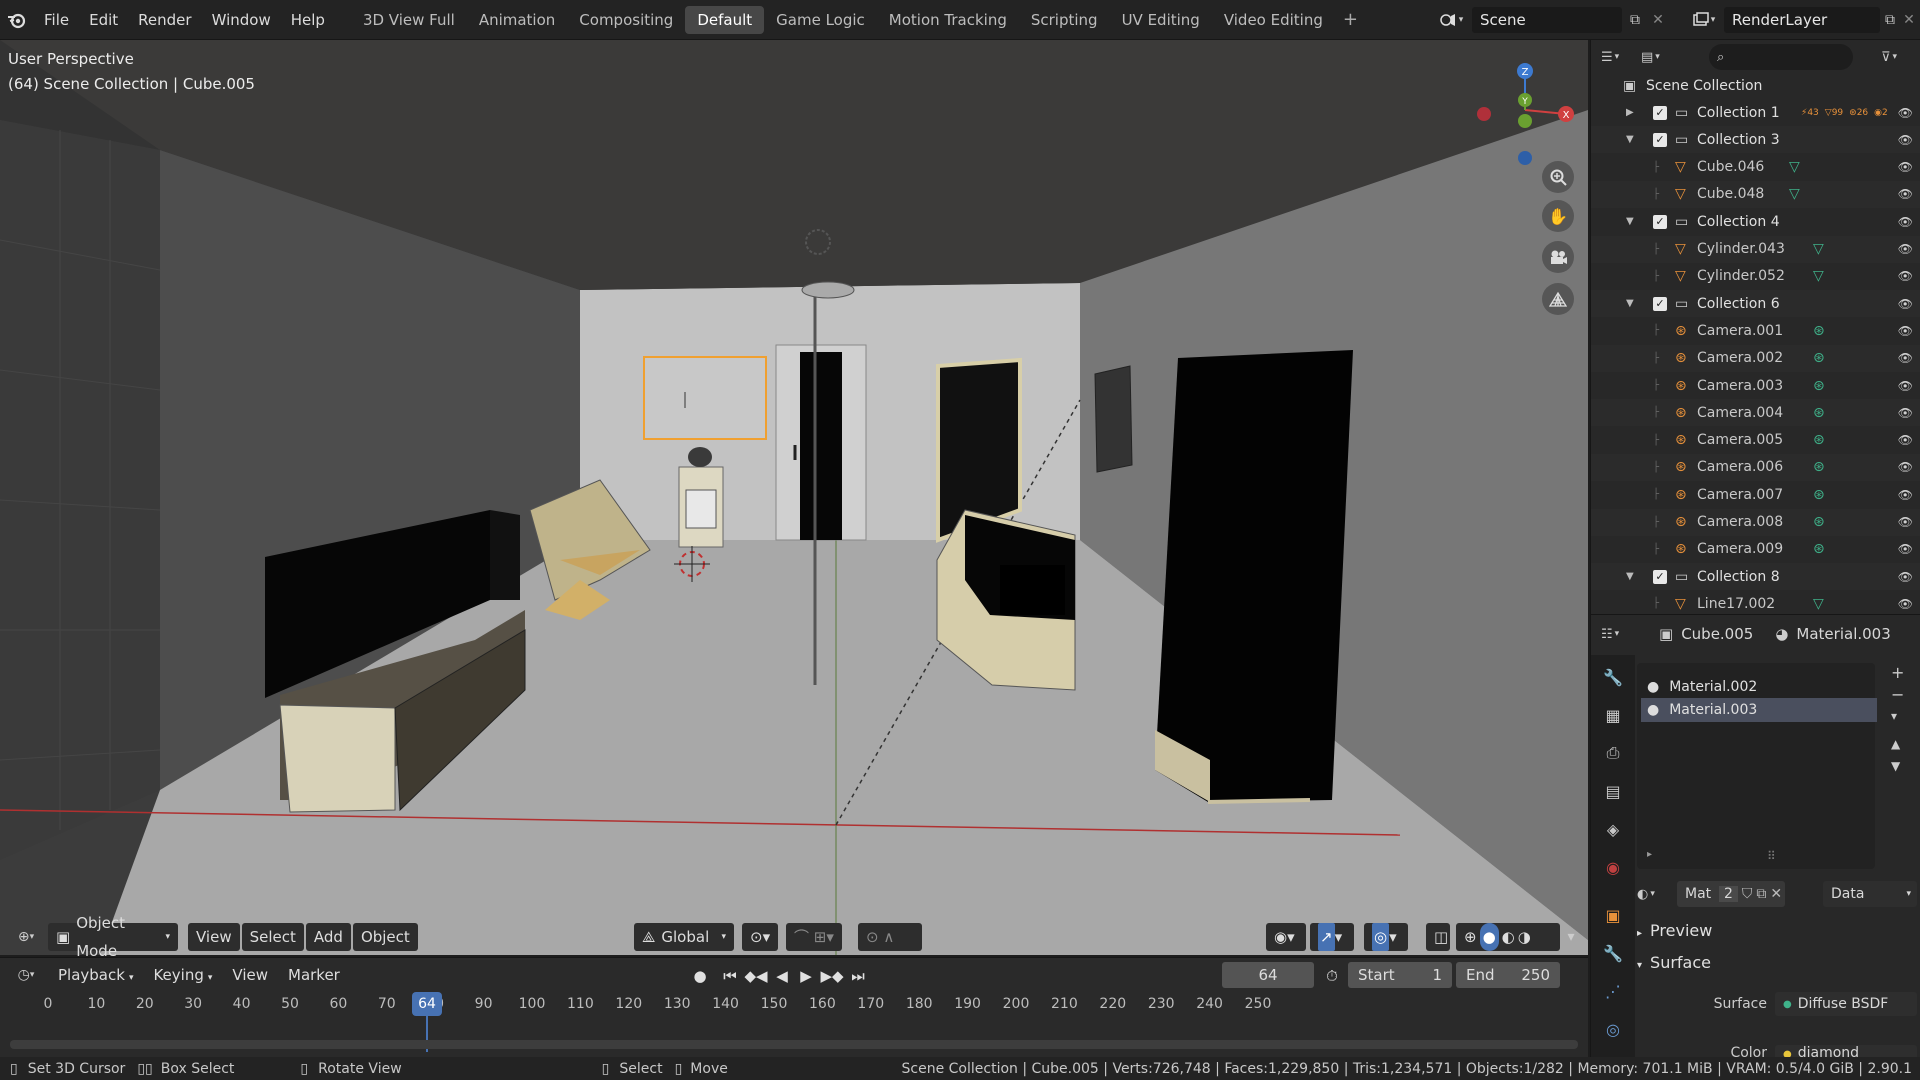 This screenshot has height=1080, width=1920. I want to click on start-frame-field: Start 1, so click(1400, 975).